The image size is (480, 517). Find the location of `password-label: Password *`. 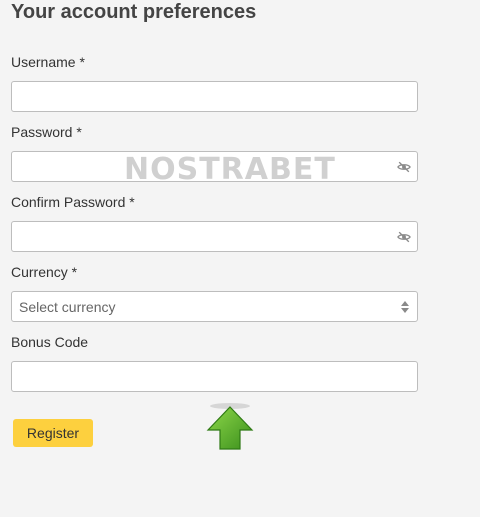

password-label: Password * is located at coordinates (46, 132).